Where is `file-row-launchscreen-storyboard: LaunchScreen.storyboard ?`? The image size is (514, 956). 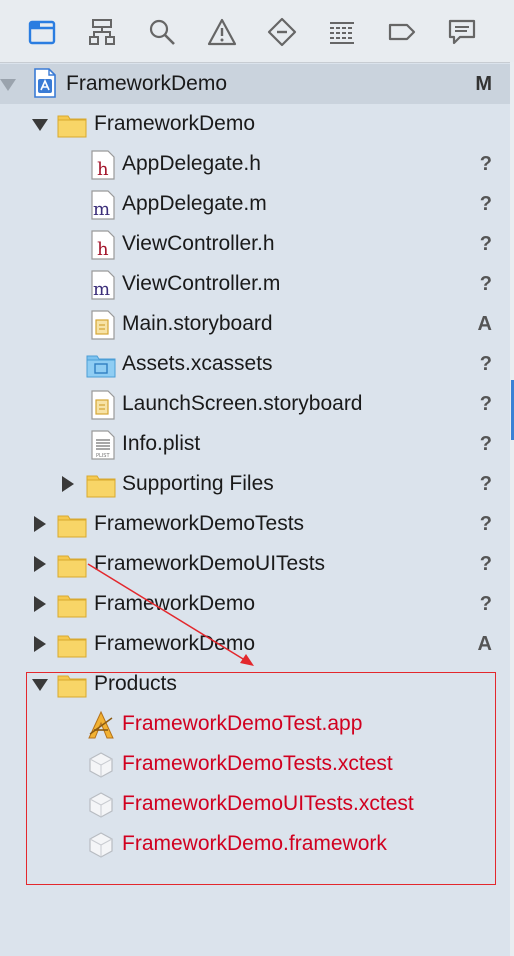
file-row-launchscreen-storyboard: LaunchScreen.storyboard ? is located at coordinates (255, 404).